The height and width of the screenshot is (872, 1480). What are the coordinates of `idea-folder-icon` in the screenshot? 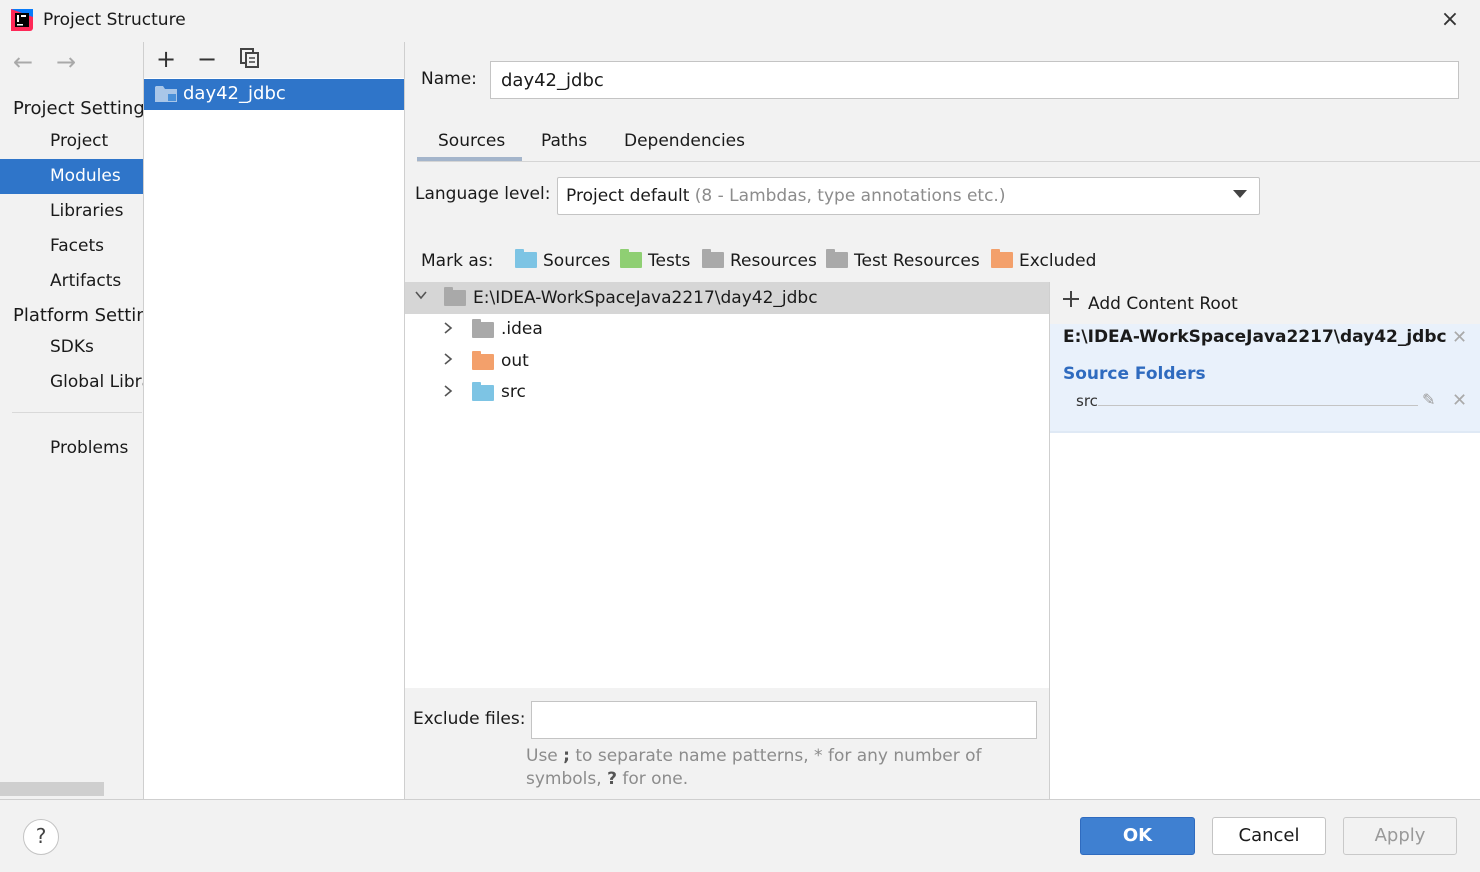 It's located at (486, 330).